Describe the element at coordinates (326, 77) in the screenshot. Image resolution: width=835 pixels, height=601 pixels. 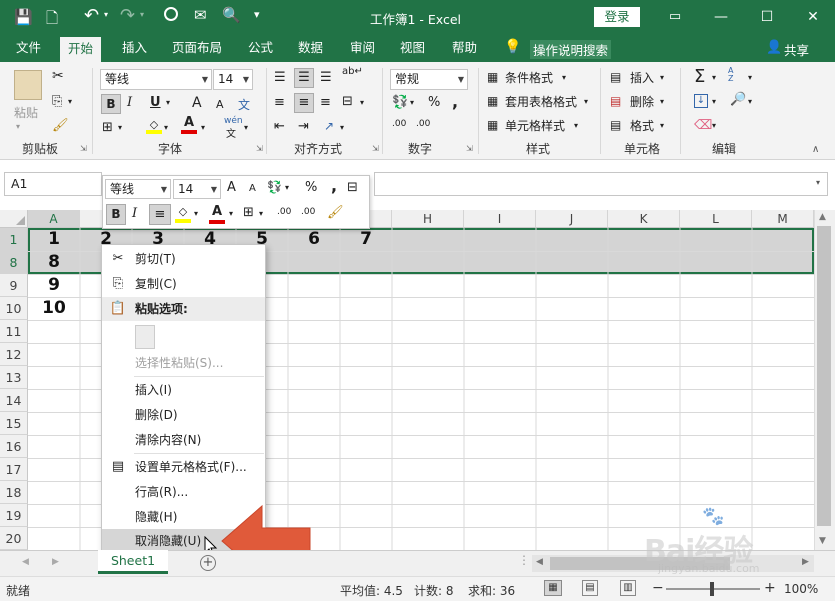
I see `align-bottom-icon: ☰` at that location.